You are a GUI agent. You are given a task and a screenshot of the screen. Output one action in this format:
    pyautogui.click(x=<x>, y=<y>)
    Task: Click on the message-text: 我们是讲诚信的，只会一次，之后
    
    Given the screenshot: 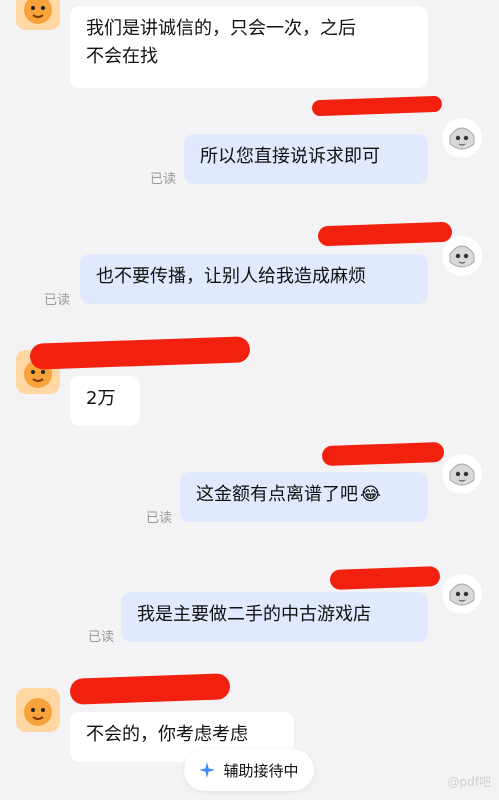 What is the action you would take?
    pyautogui.click(x=221, y=28)
    